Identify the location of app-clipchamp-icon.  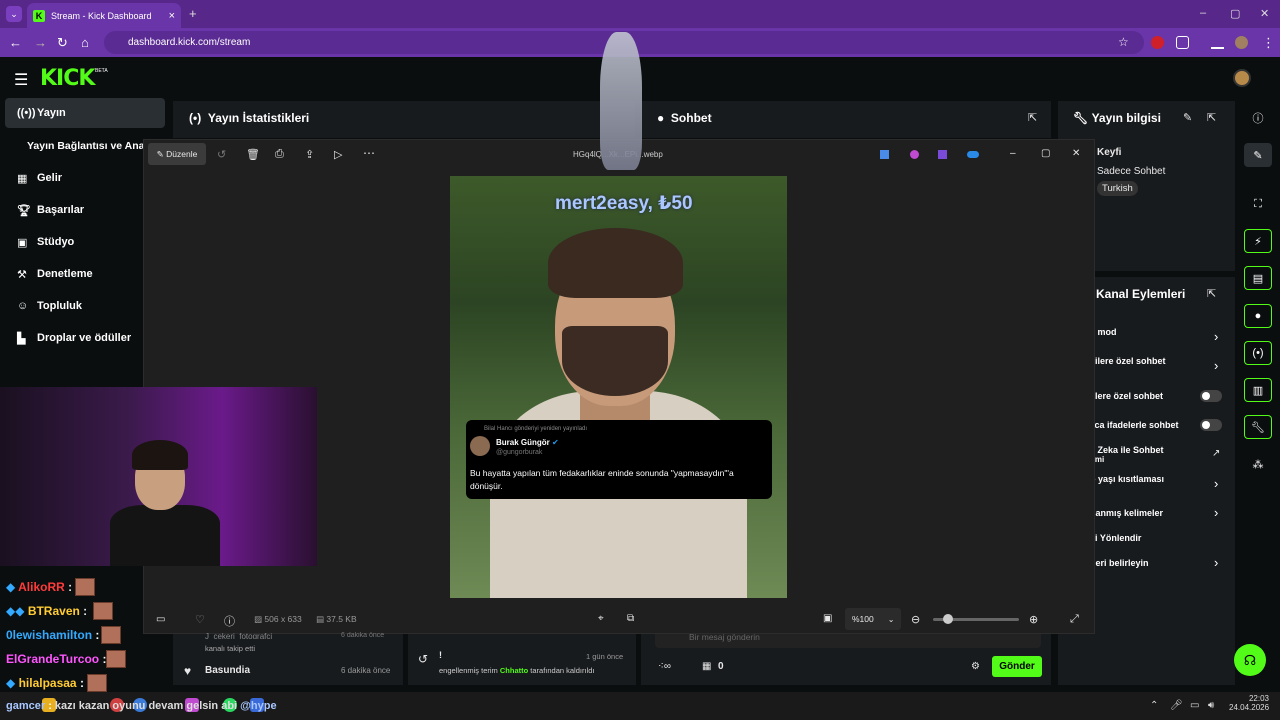
(914, 154).